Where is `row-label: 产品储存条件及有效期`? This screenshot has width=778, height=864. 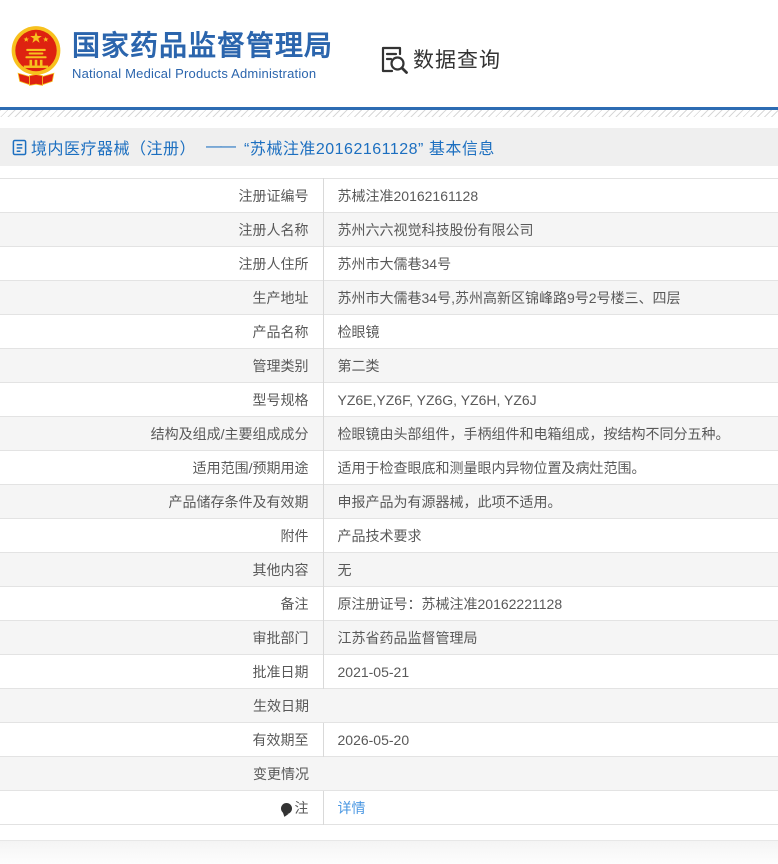
row-label: 产品储存条件及有效期 is located at coordinates (161, 501).